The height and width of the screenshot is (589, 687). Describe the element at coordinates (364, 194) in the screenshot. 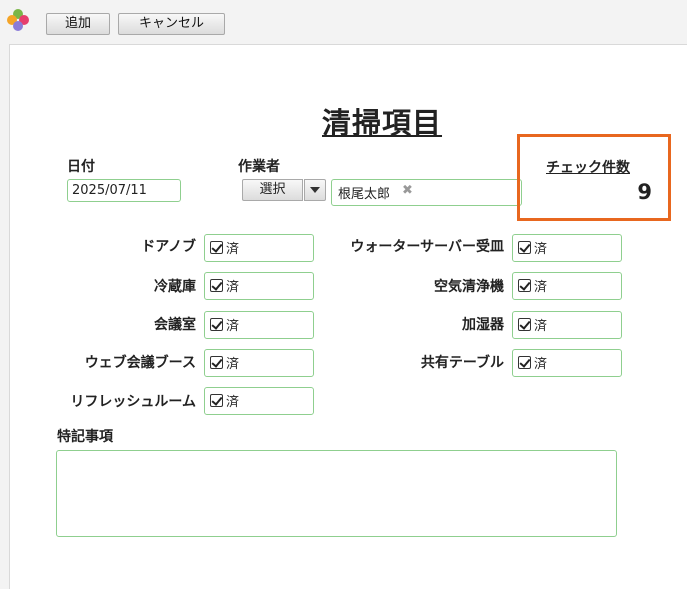

I see `worker-name: 根尾太郎` at that location.